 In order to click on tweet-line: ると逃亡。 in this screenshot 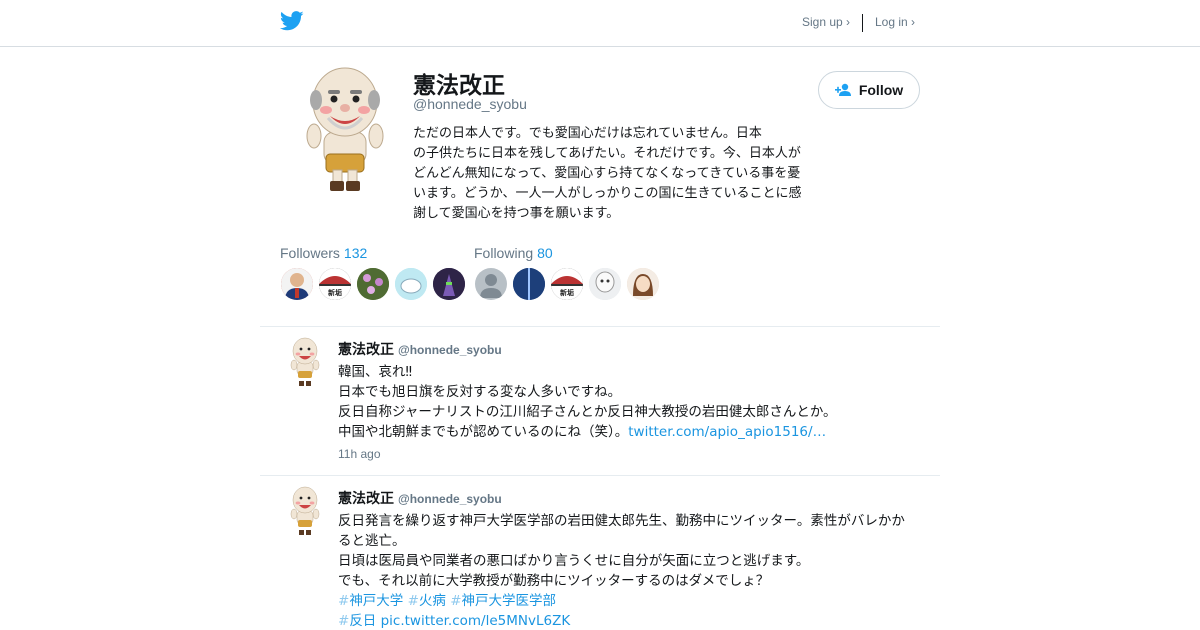, I will do `click(372, 541)`.